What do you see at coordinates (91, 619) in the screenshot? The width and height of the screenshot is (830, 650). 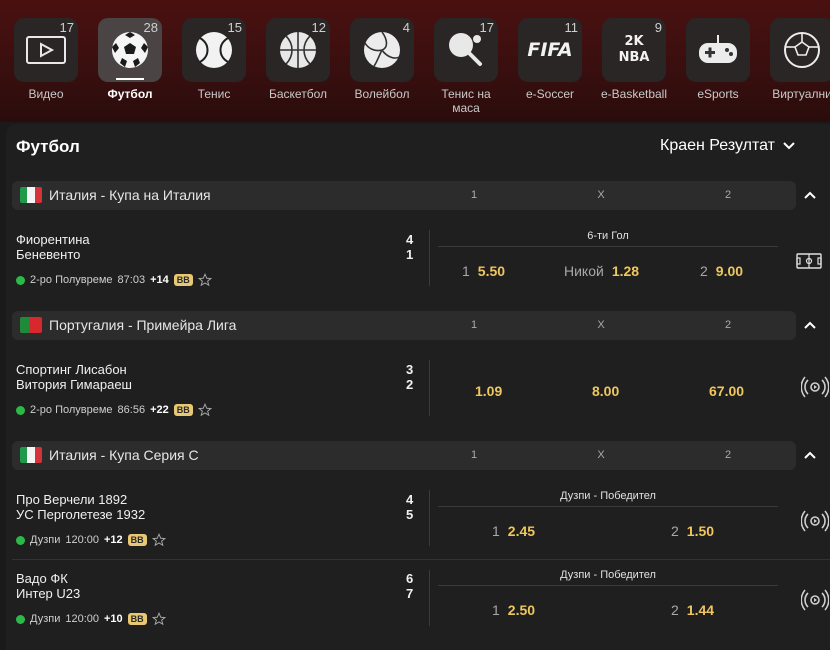 I see `event-meta: Дузпи 120:00 +10 BB` at bounding box center [91, 619].